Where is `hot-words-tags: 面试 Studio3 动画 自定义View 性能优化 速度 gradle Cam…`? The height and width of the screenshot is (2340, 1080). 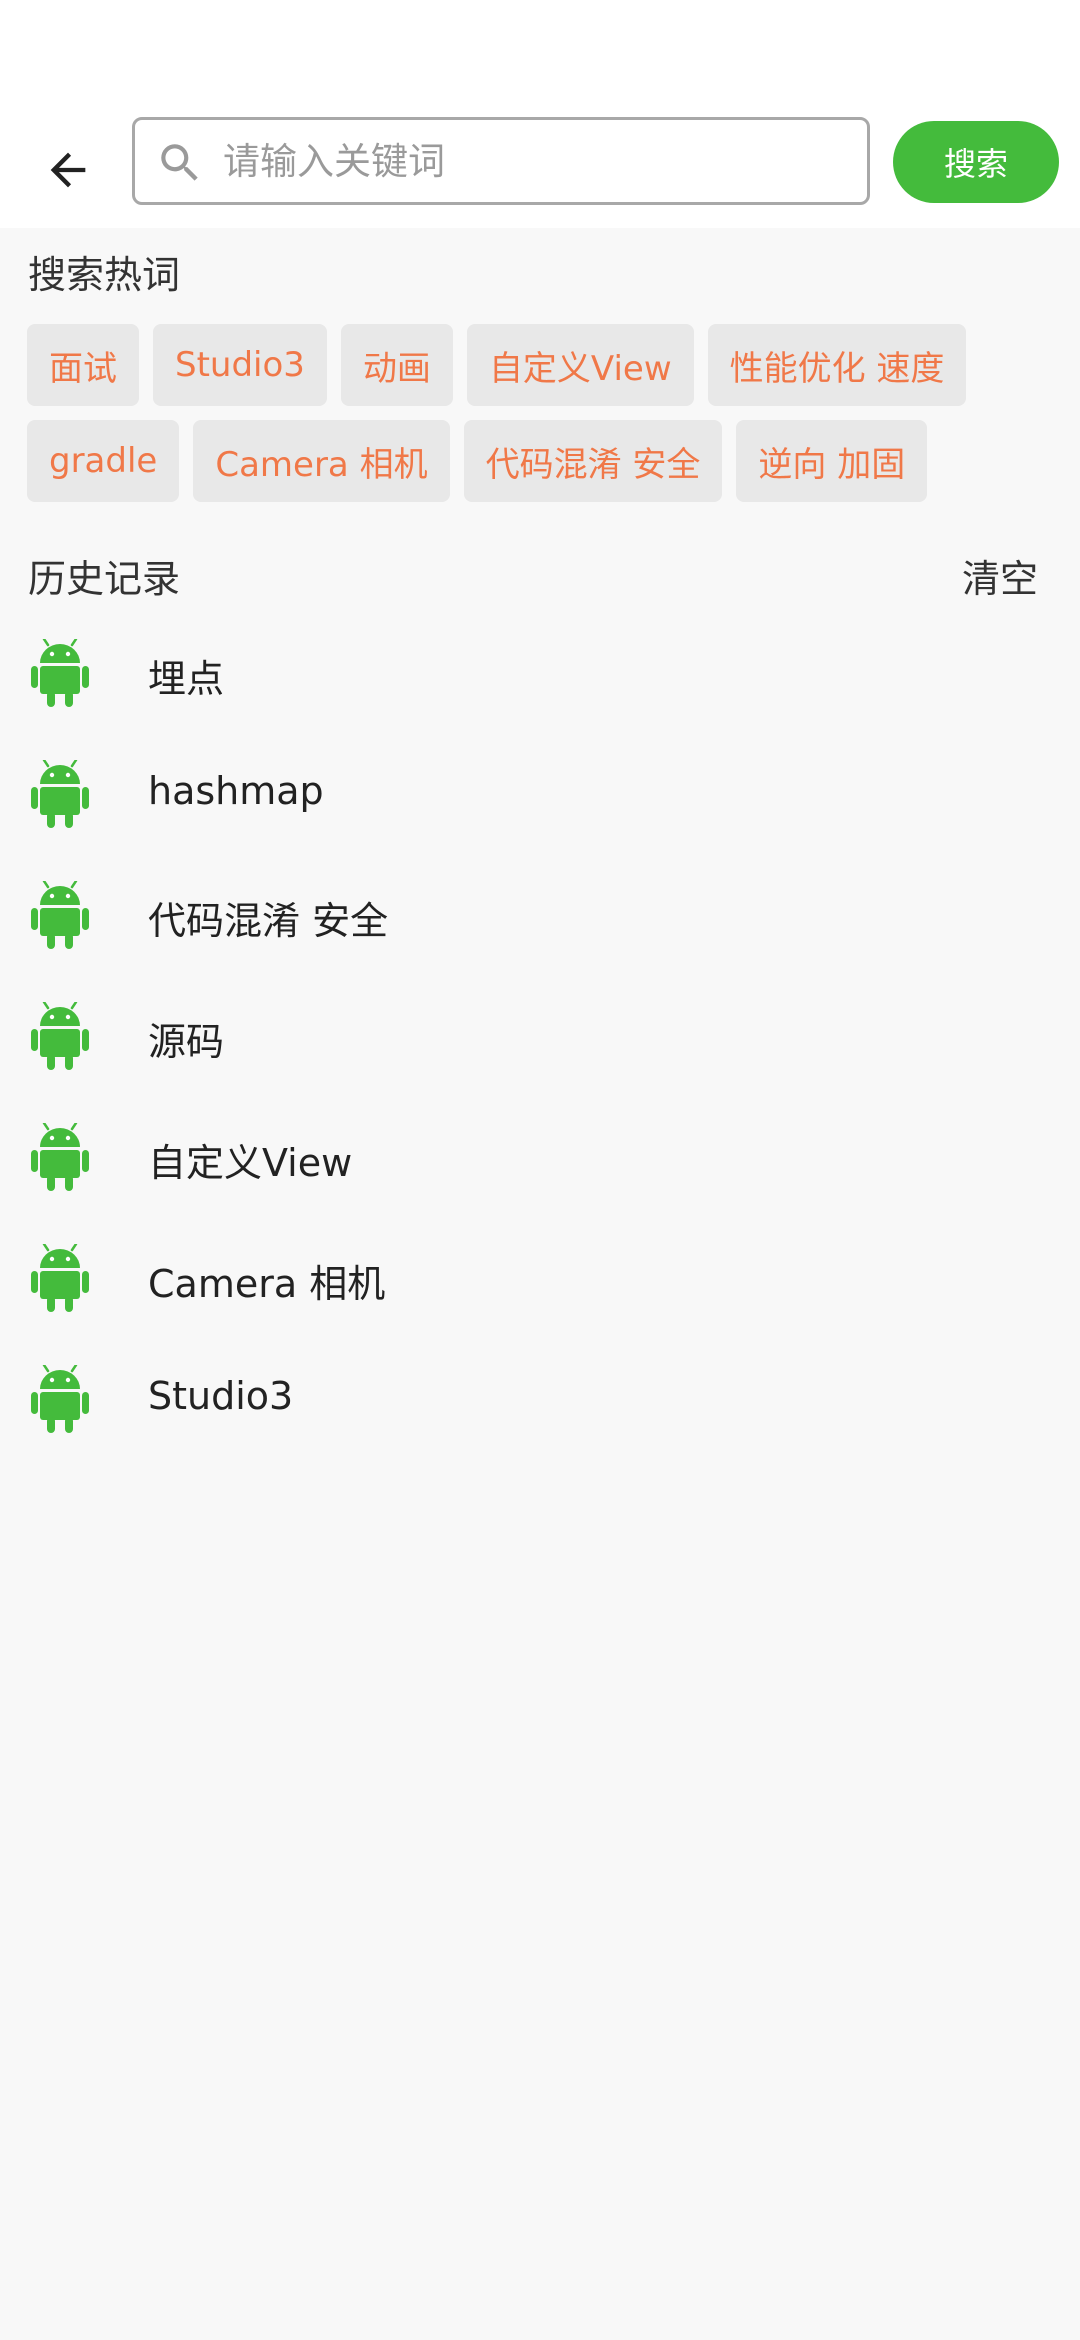
hot-words-tags: 面试 Studio3 动画 自定义View 性能优化 速度 gradle Cam… is located at coordinates (540, 413).